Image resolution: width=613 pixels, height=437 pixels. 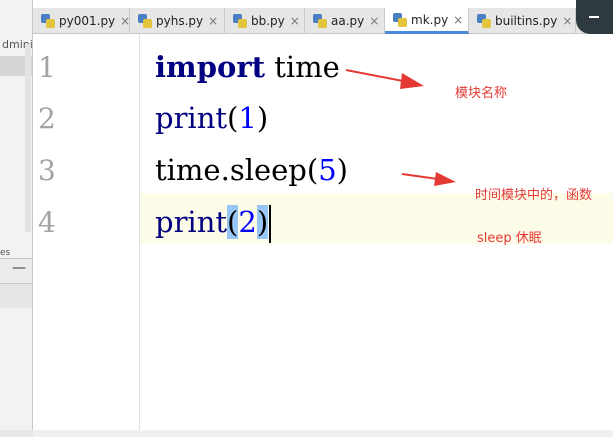 What do you see at coordinates (384, 79) in the screenshot?
I see `arrow-module-name` at bounding box center [384, 79].